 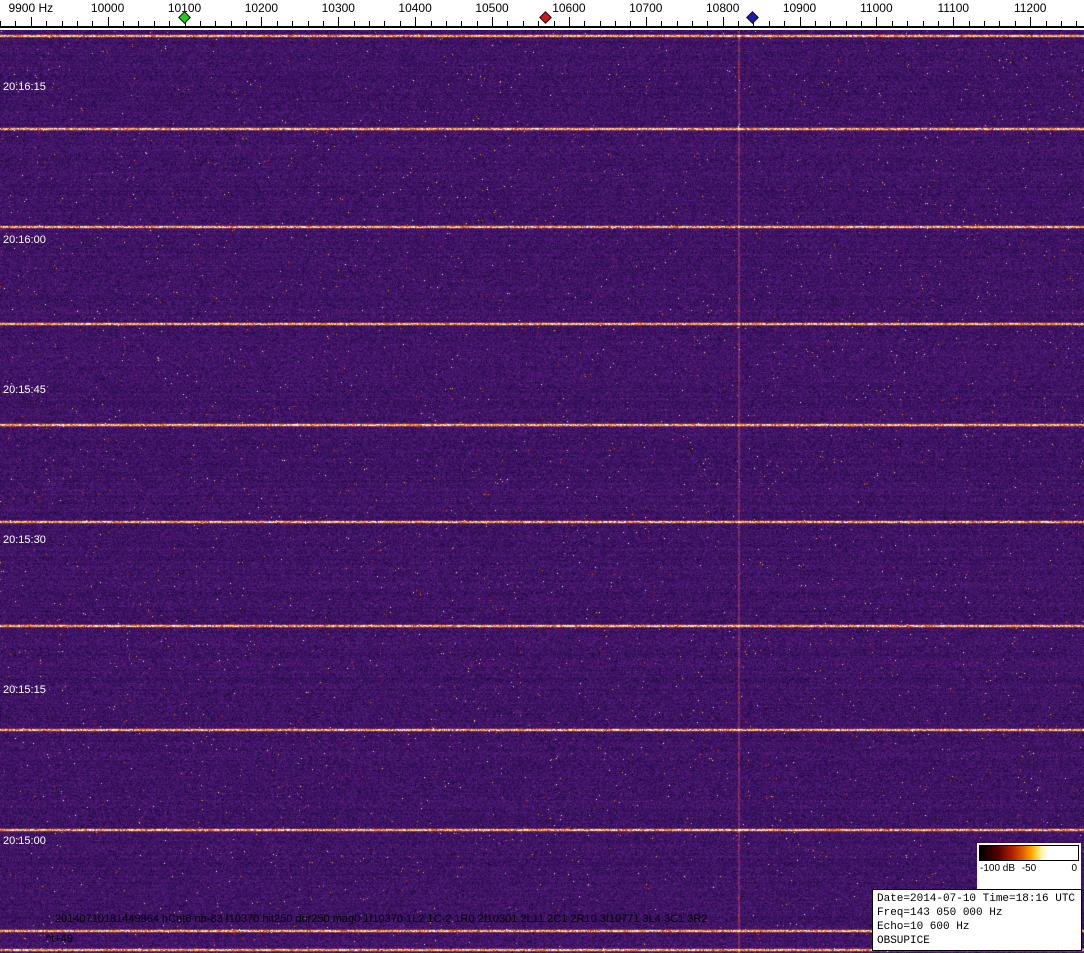 I want to click on freq-label-10300: 10300, so click(x=338, y=8).